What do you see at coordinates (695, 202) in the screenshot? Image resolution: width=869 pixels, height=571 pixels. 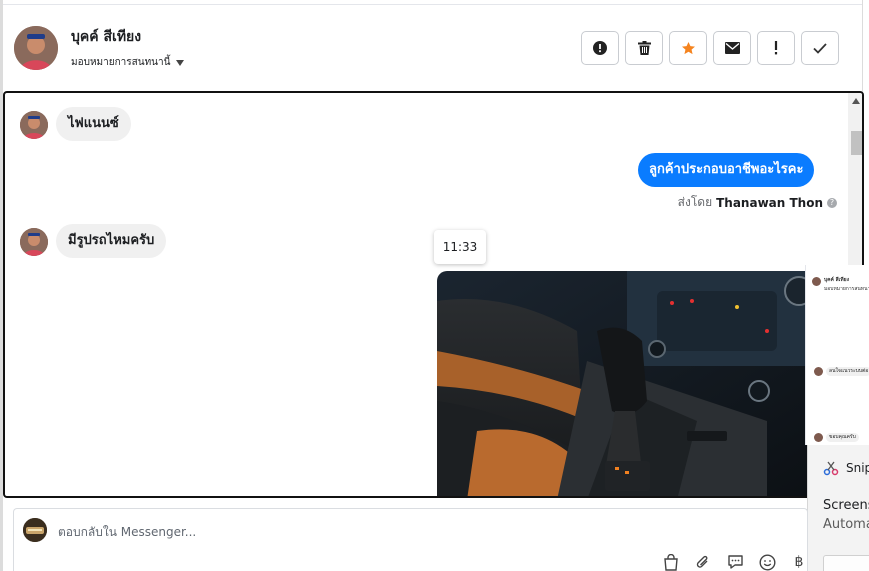 I see `sent-by-prefix: ส่งโดย` at bounding box center [695, 202].